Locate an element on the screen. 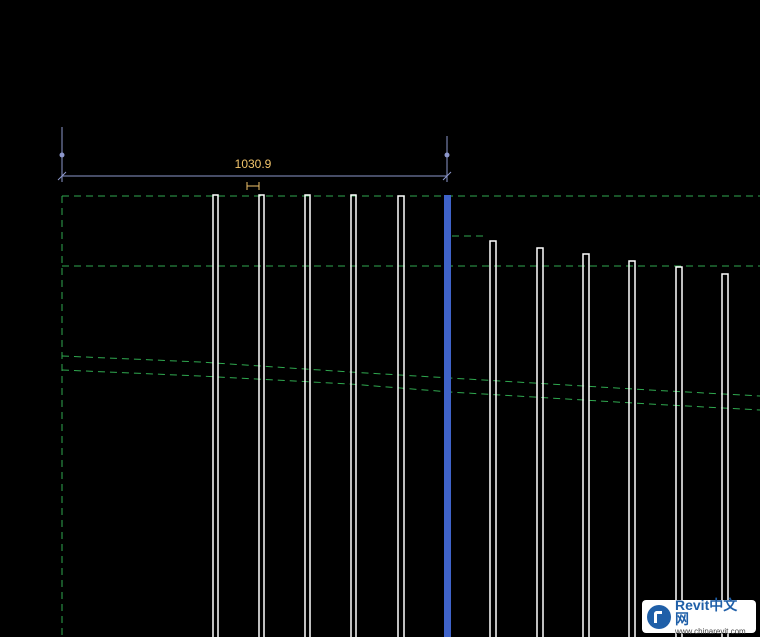  dimension-value-text: 1030.9 is located at coordinates (253, 164).